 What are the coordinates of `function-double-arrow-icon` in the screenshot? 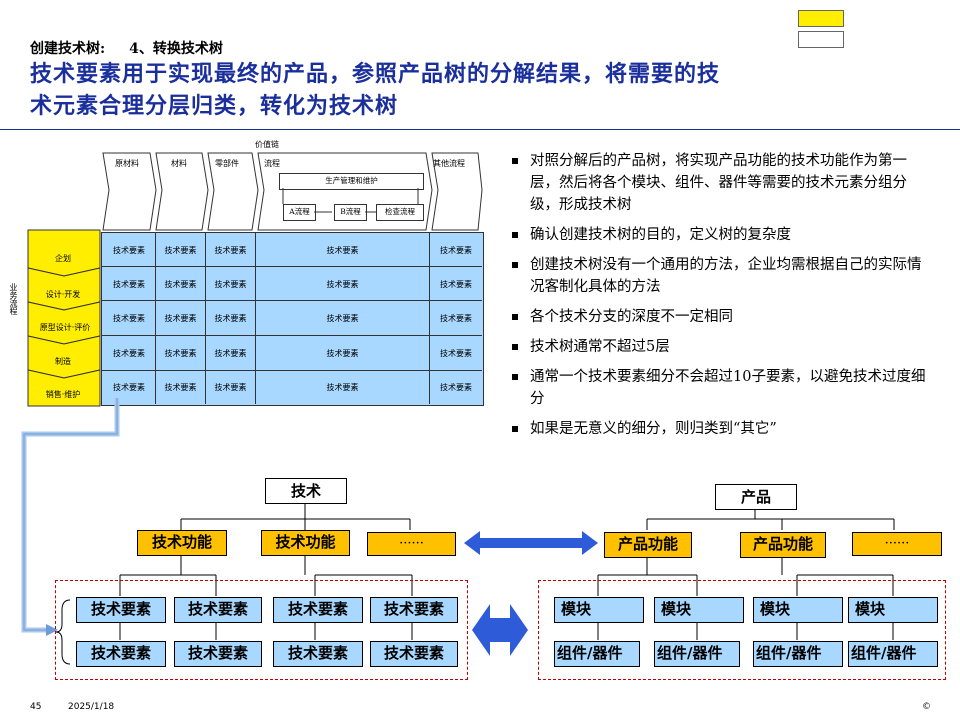 It's located at (531, 543).